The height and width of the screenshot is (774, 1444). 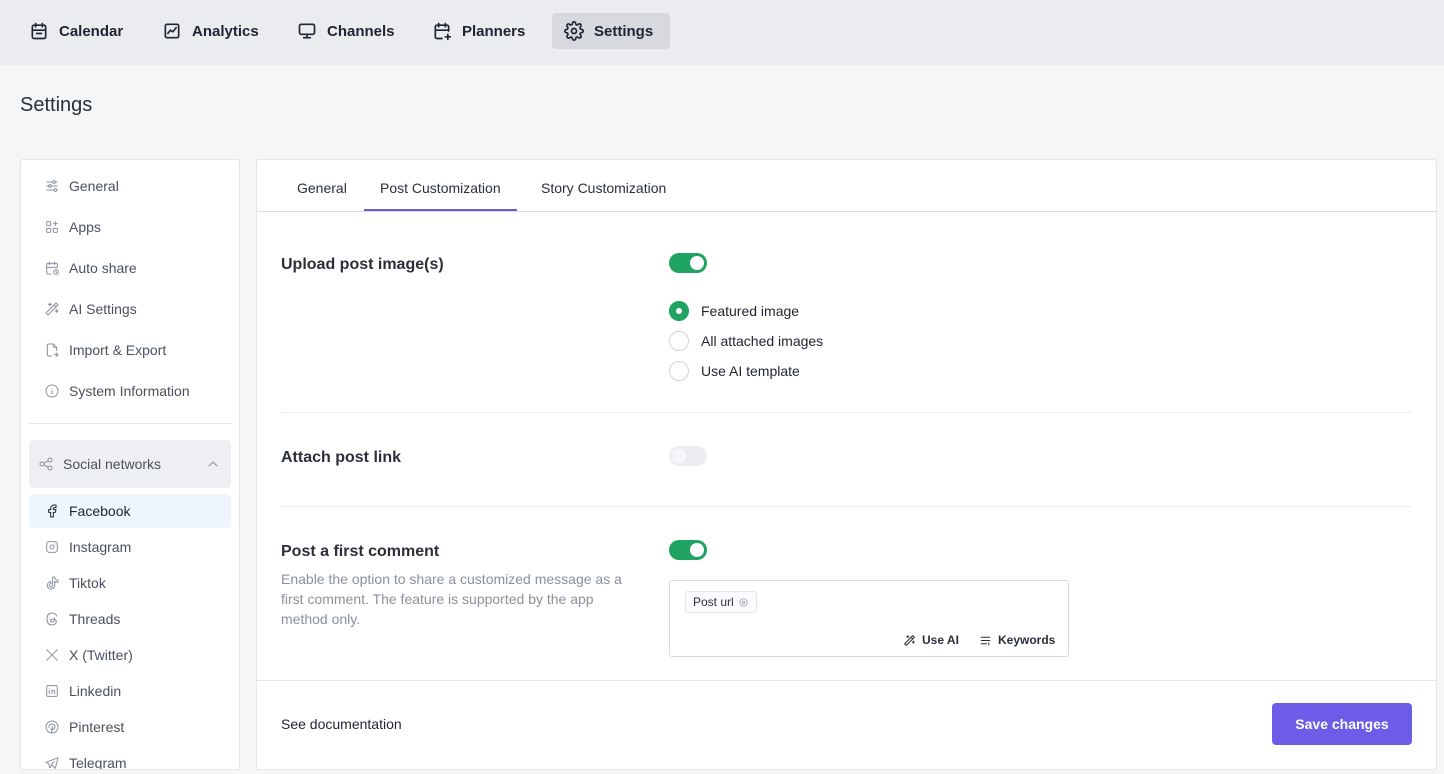 What do you see at coordinates (52, 227) in the screenshot?
I see `apps-icon` at bounding box center [52, 227].